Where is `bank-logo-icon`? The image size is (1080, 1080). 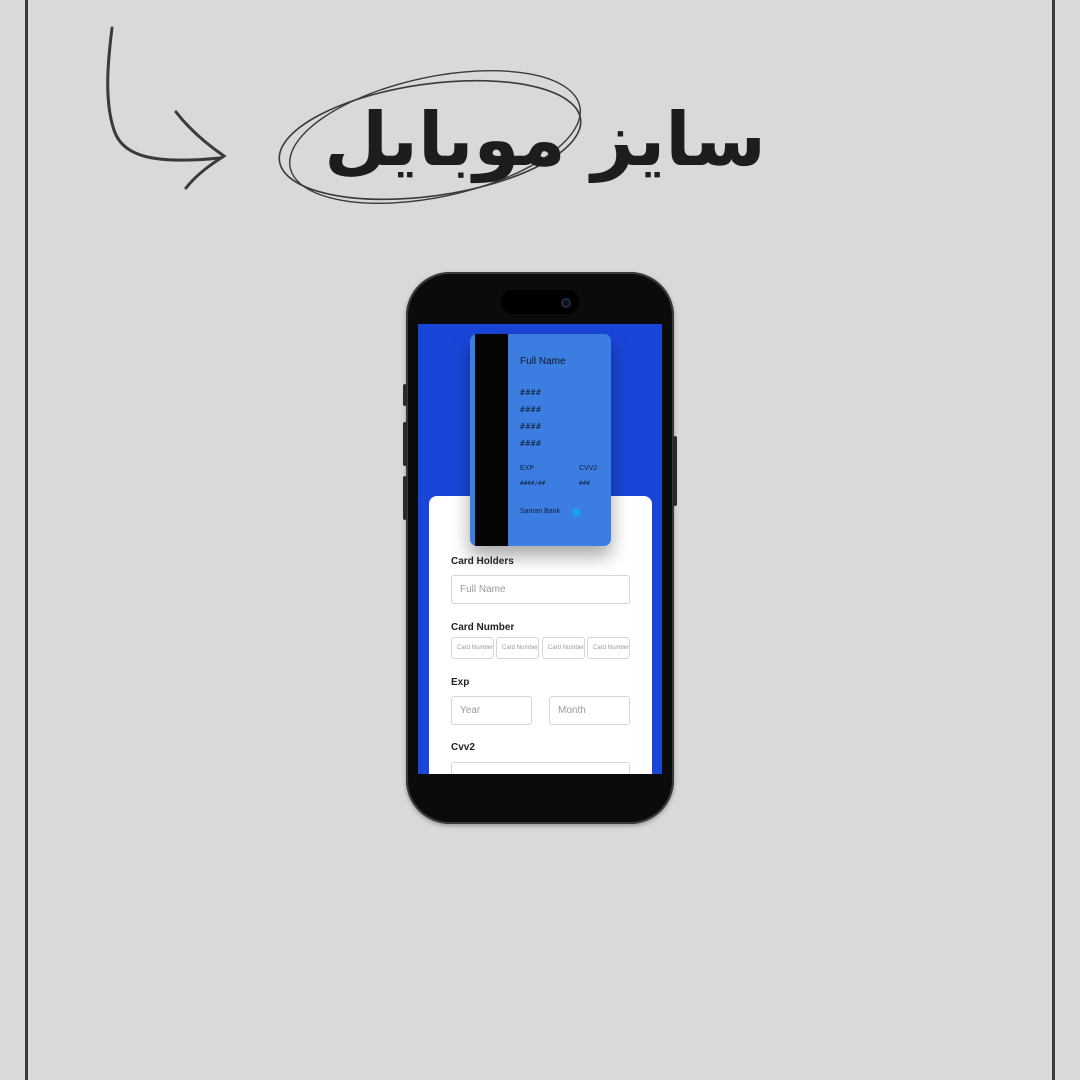 bank-logo-icon is located at coordinates (576, 512).